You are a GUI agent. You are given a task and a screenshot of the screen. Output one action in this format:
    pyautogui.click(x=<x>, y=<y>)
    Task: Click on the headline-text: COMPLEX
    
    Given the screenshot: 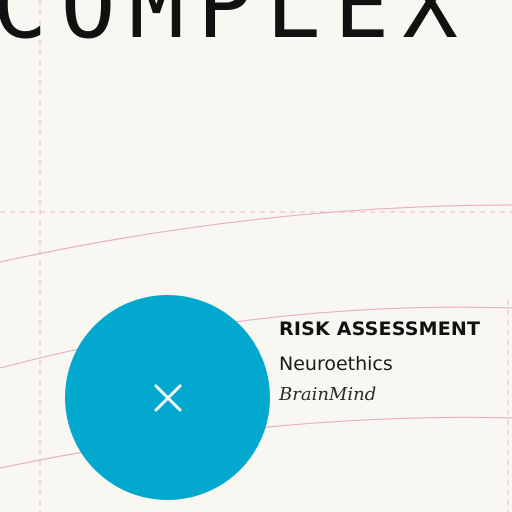 What is the action you would take?
    pyautogui.click(x=235, y=29)
    